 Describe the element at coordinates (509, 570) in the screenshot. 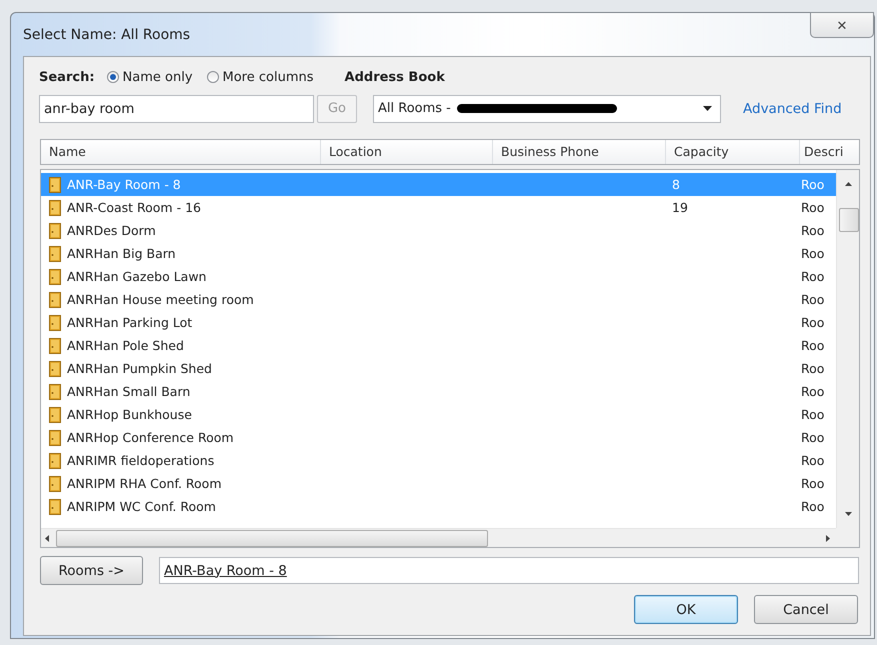

I see `rooms-field: ANR-Bay Room - 8` at that location.